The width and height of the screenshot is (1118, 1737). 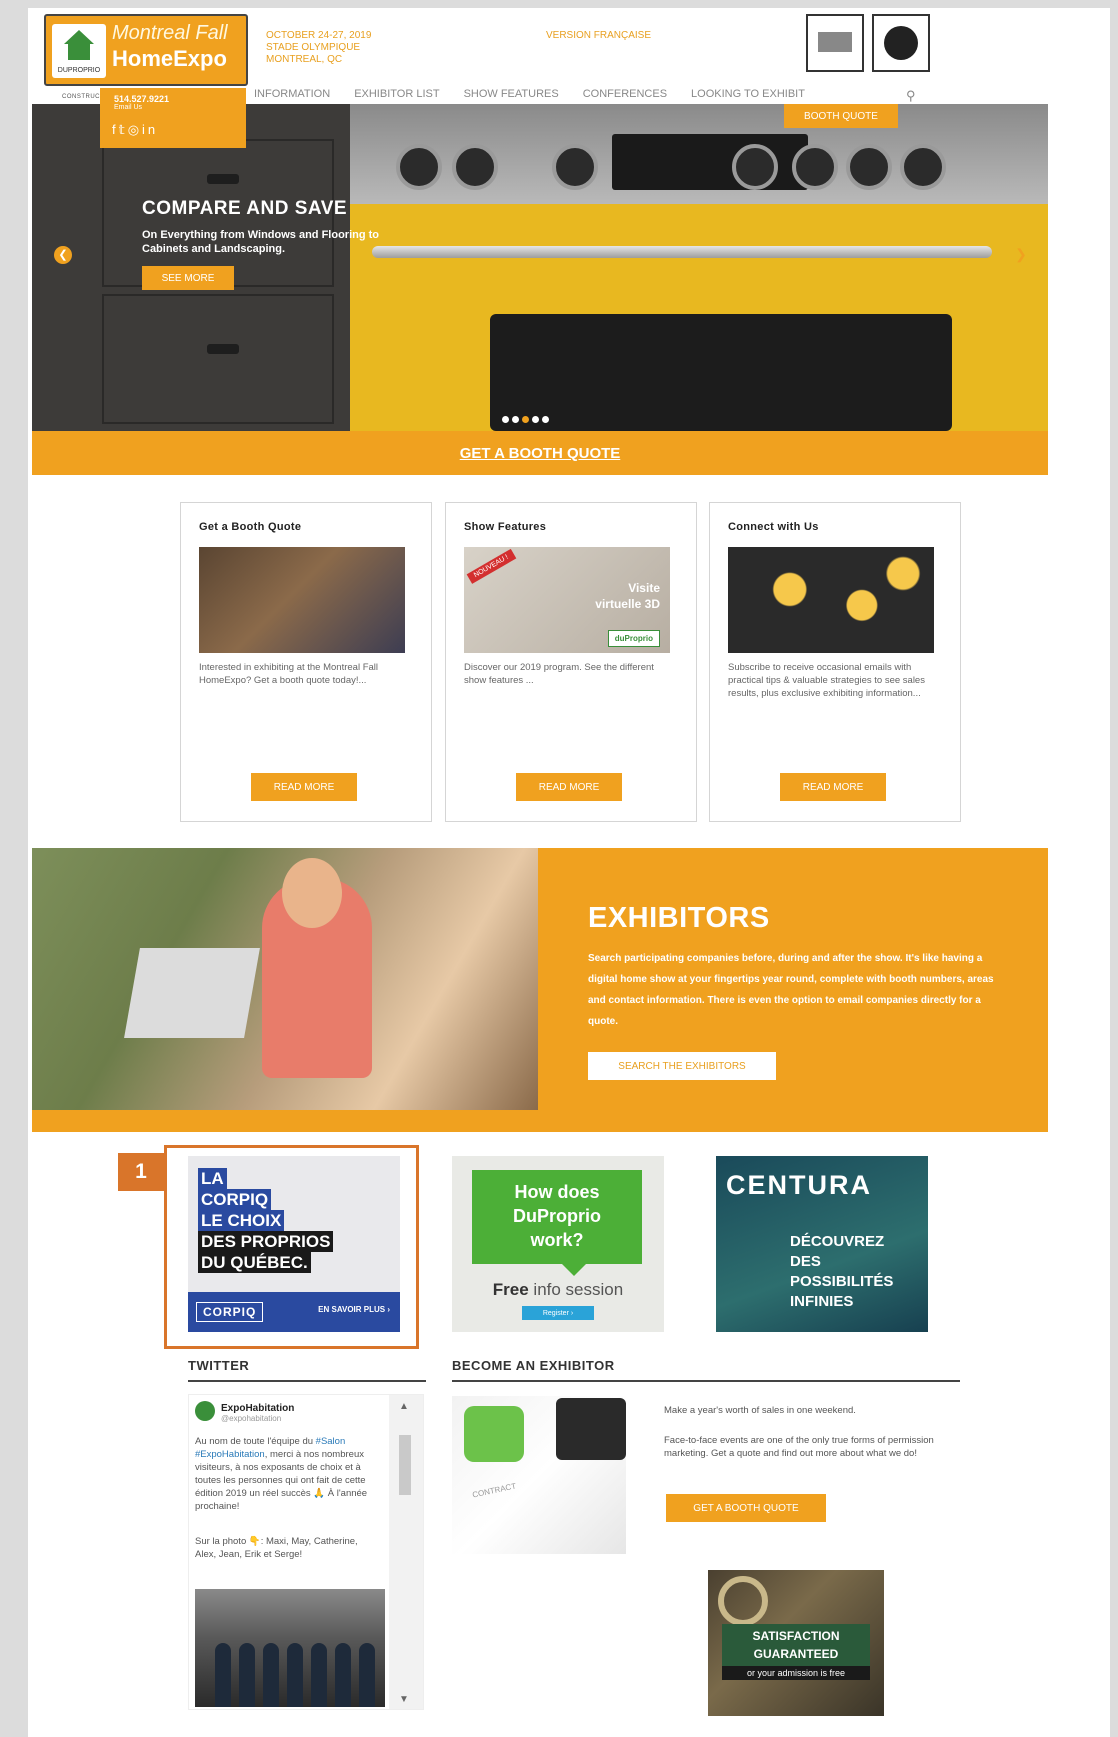 I want to click on become-exhibitor-photo: CONTRACT, so click(x=539, y=1475).